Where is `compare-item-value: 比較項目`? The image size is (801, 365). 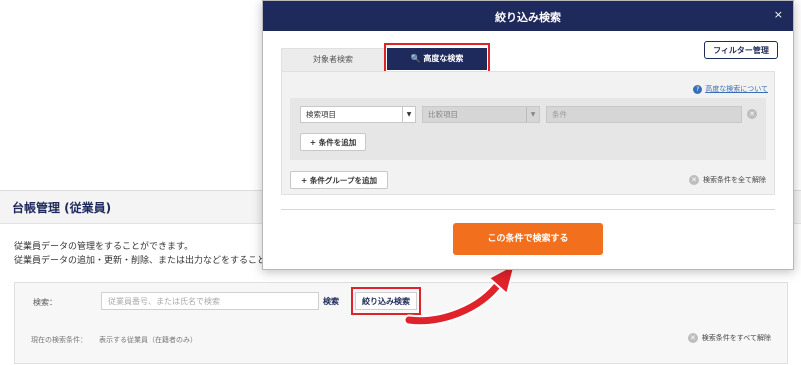 compare-item-value: 比較項目 is located at coordinates (443, 114).